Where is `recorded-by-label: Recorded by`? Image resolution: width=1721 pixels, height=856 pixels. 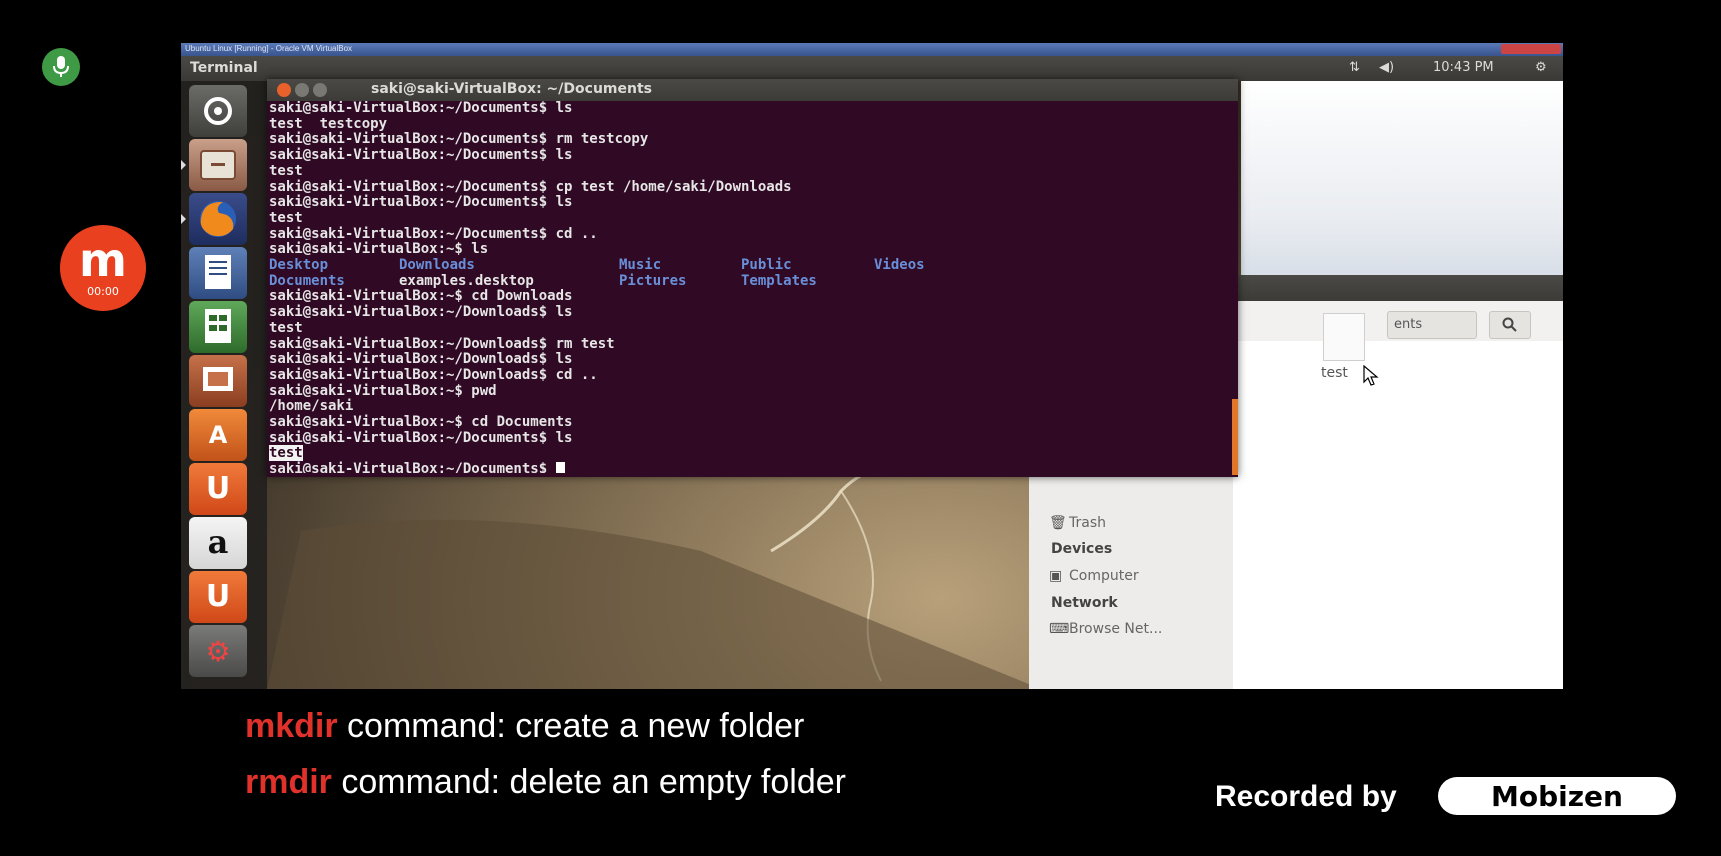 recorded-by-label: Recorded by is located at coordinates (1306, 796).